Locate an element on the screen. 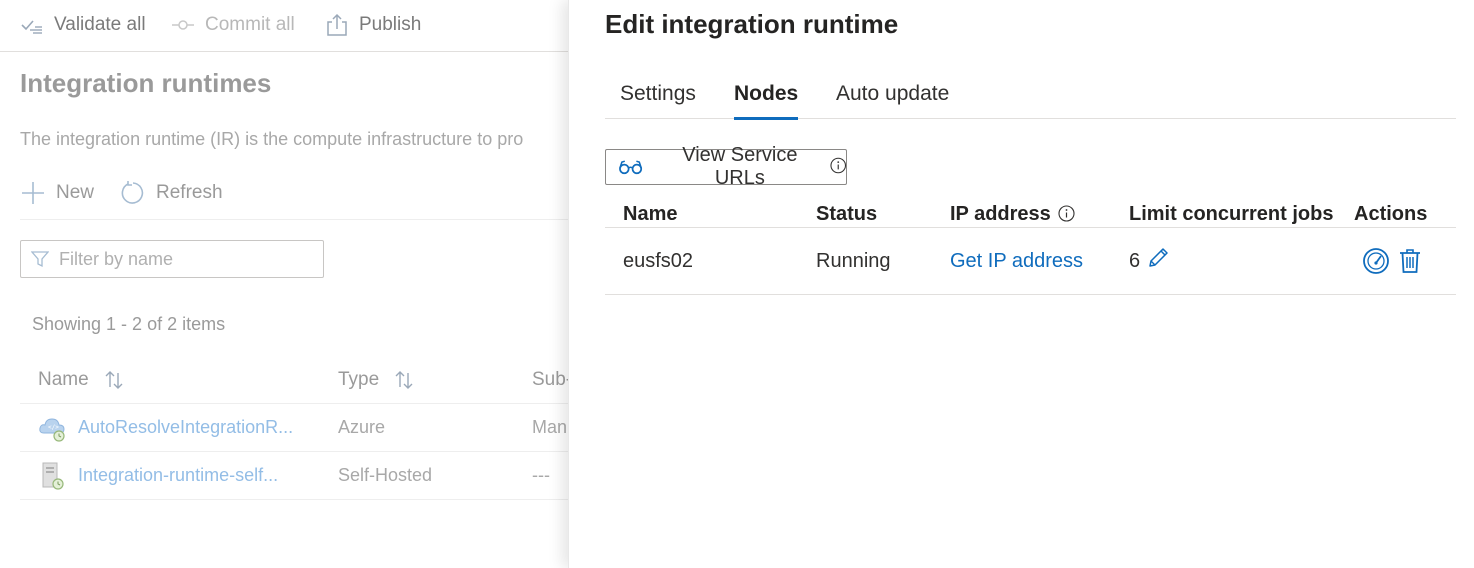  ip-address-column-header: IP address is located at coordinates (1012, 211).